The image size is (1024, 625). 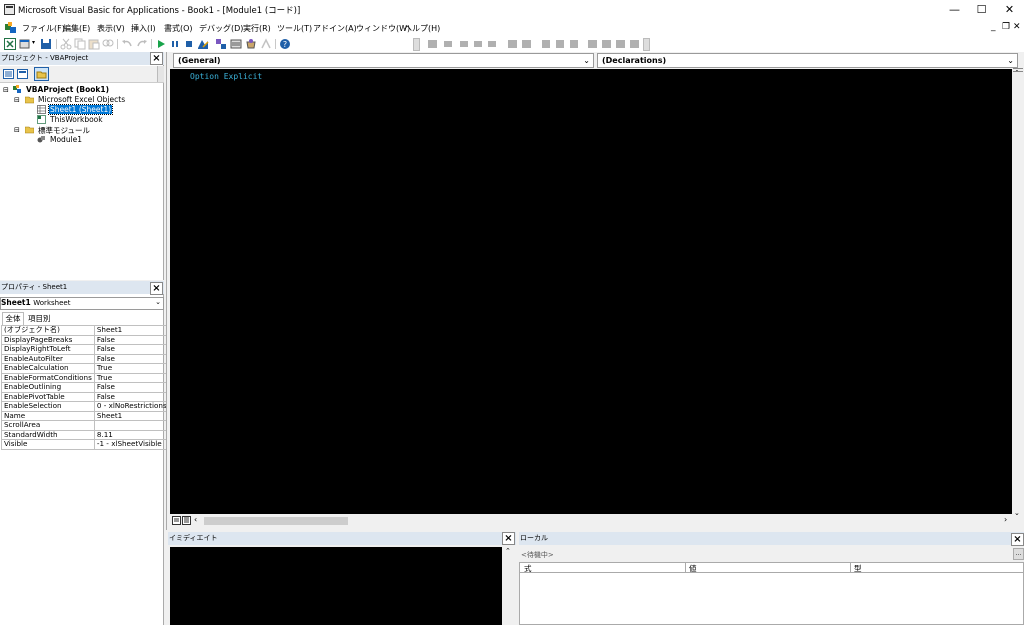 What do you see at coordinates (76, 28) in the screenshot?
I see `menu-edit: 編集(E)` at bounding box center [76, 28].